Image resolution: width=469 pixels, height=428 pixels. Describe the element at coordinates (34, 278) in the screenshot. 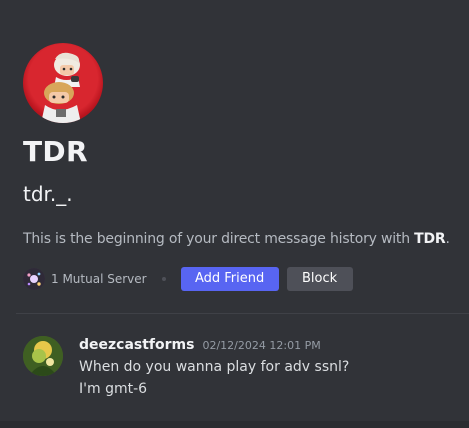

I see `mutual-server-icon` at that location.